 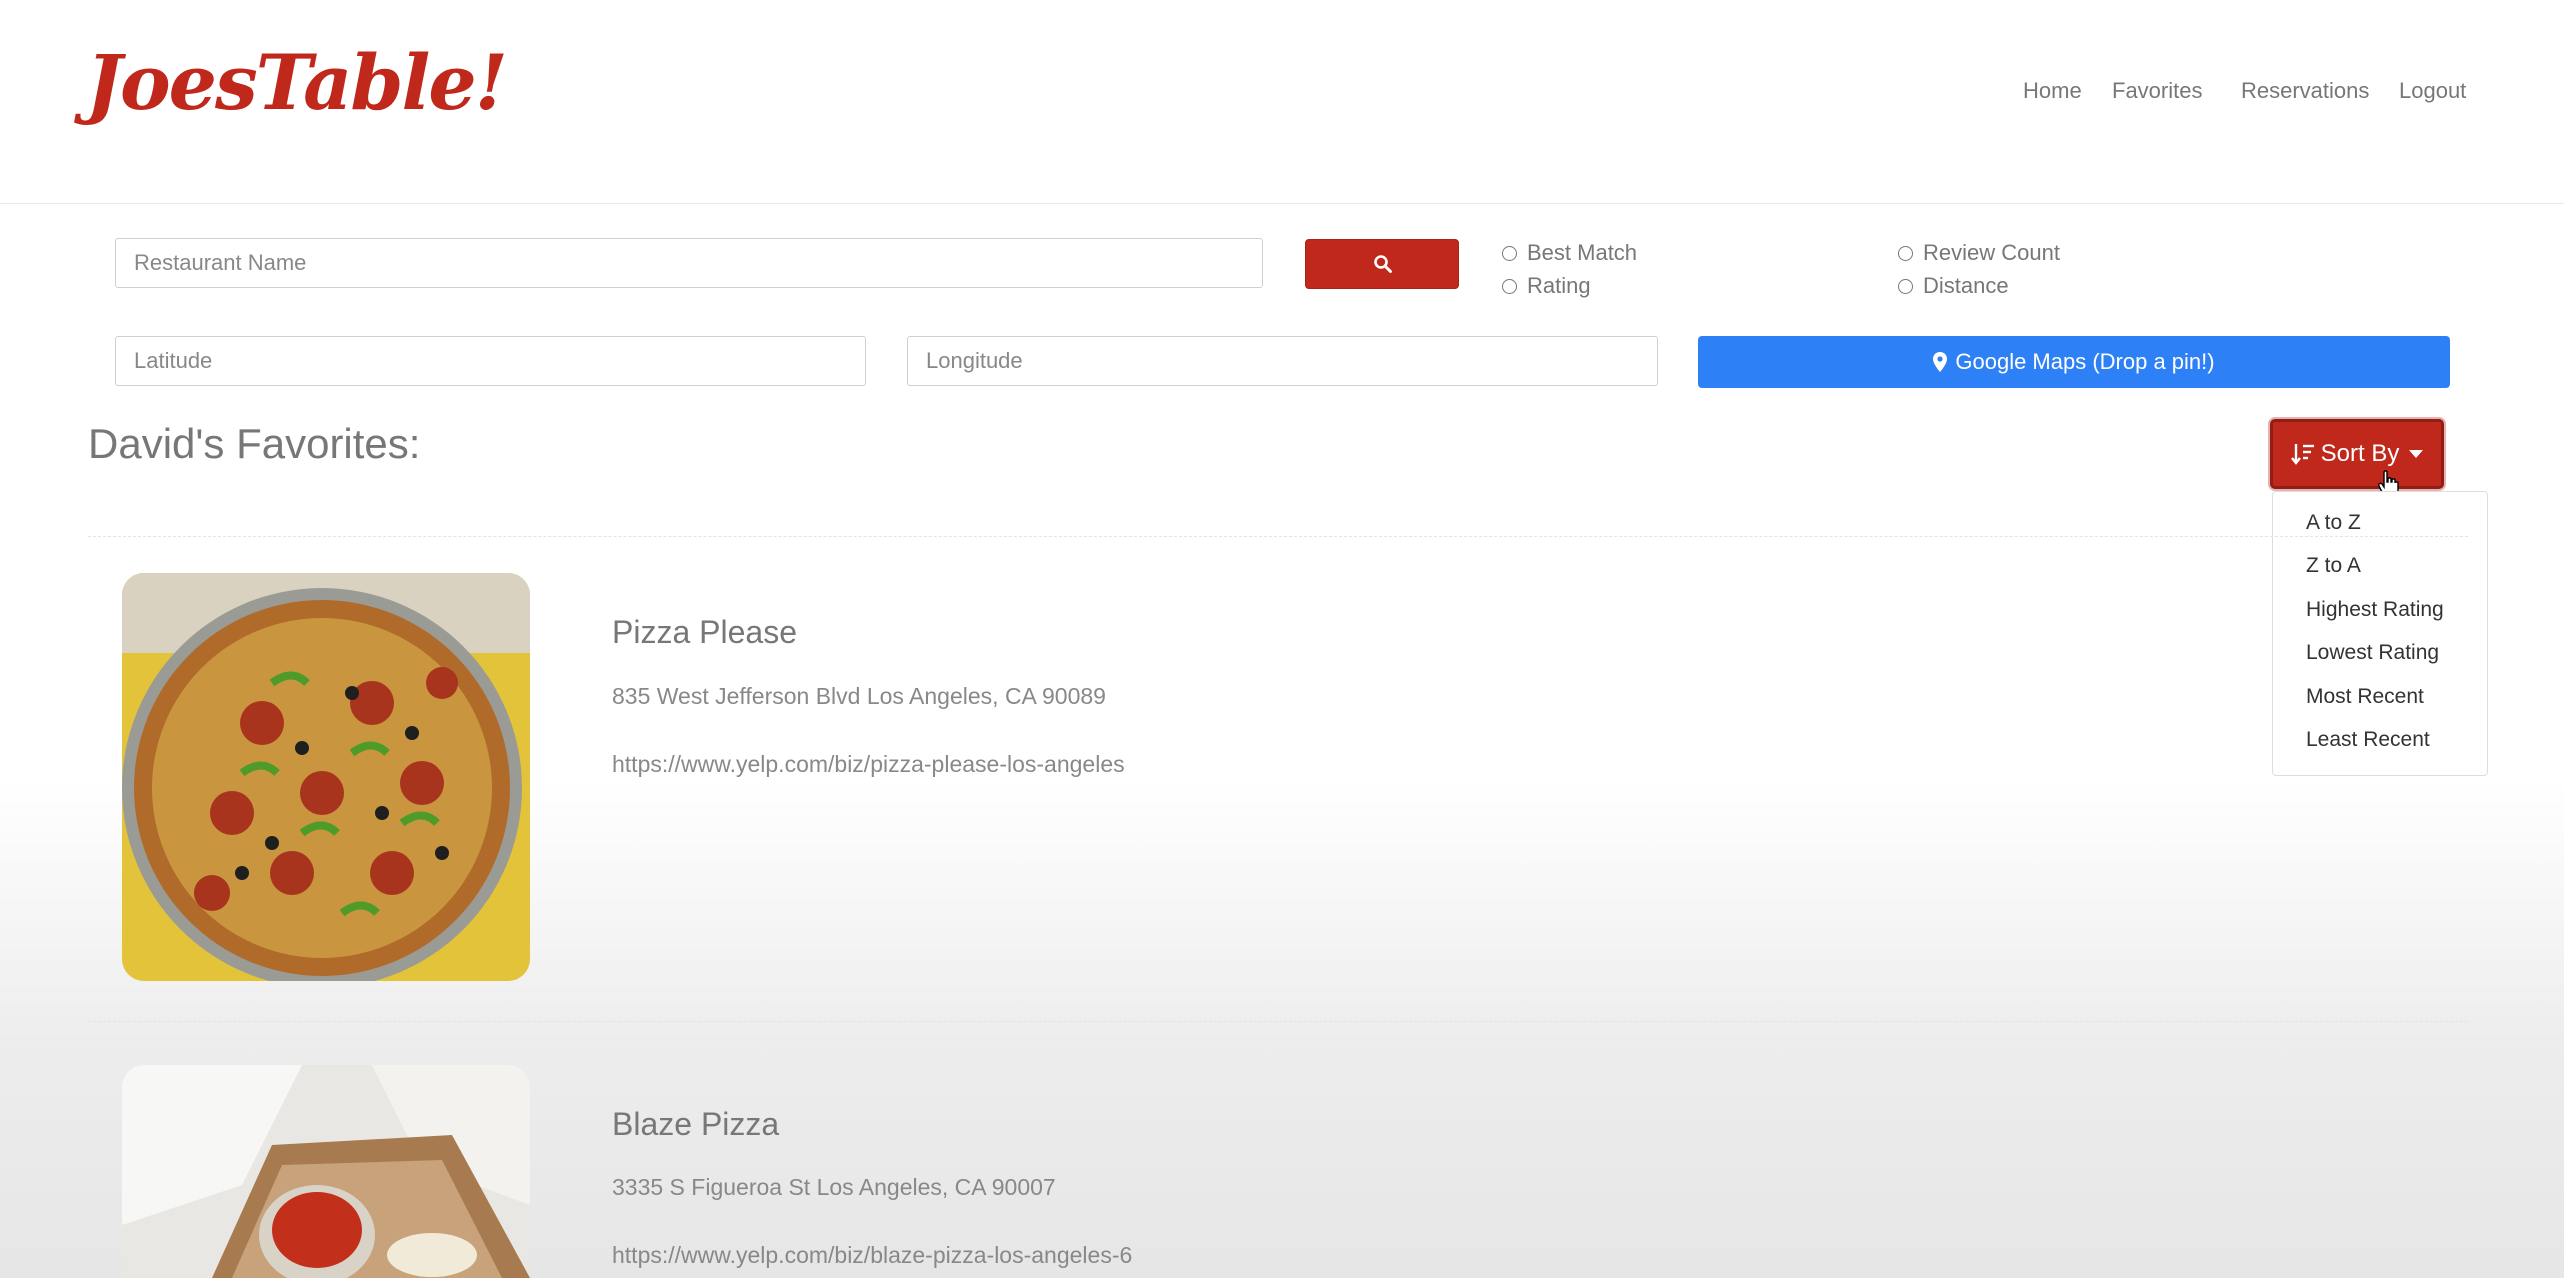 I want to click on restaurant-name: Blaze Pizza, so click(x=695, y=1124).